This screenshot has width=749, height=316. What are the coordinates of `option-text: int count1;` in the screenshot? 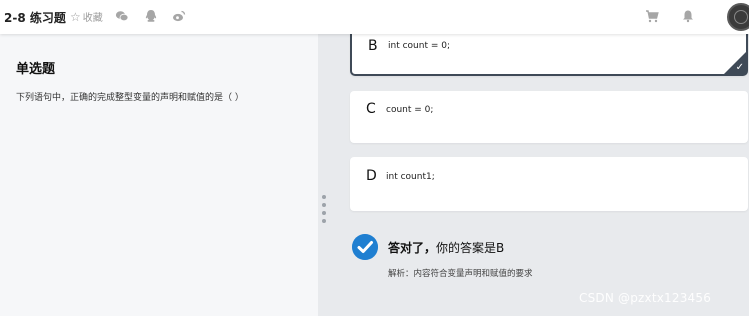 It's located at (410, 177).